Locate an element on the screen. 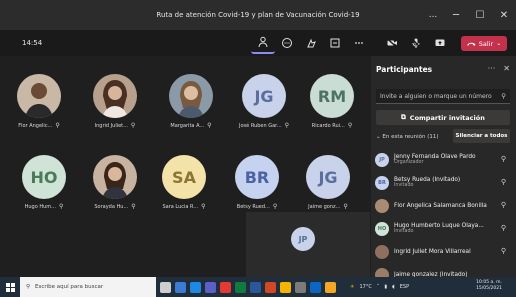  mute-all-button: Silenciar a todos is located at coordinates (481, 136).